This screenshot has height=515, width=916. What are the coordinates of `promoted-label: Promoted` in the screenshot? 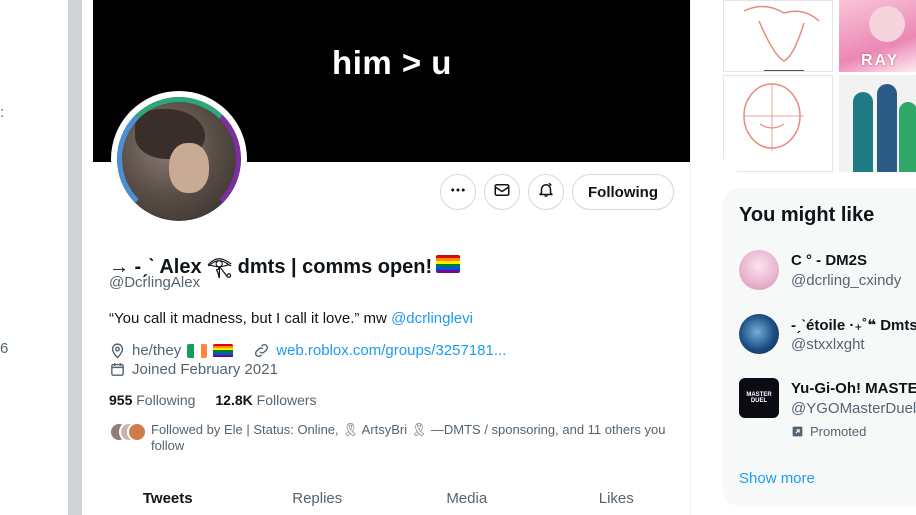 It's located at (828, 431).